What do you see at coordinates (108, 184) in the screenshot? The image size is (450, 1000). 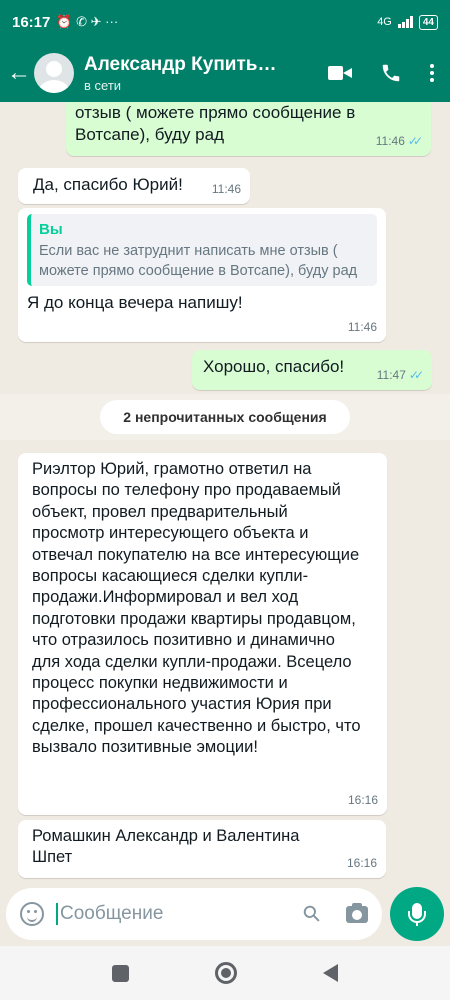 I see `message-text: Да, спасибо Юрий!` at bounding box center [108, 184].